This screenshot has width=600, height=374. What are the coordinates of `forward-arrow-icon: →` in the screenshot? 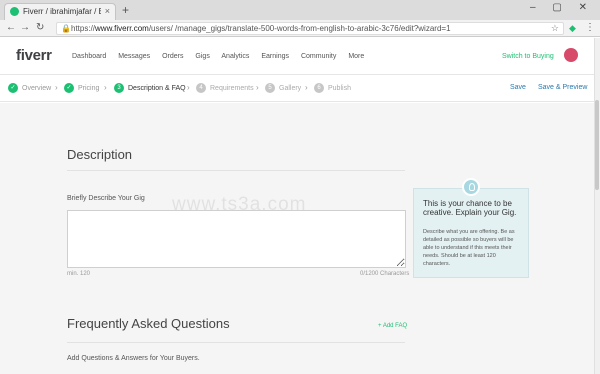 It's located at (25, 27).